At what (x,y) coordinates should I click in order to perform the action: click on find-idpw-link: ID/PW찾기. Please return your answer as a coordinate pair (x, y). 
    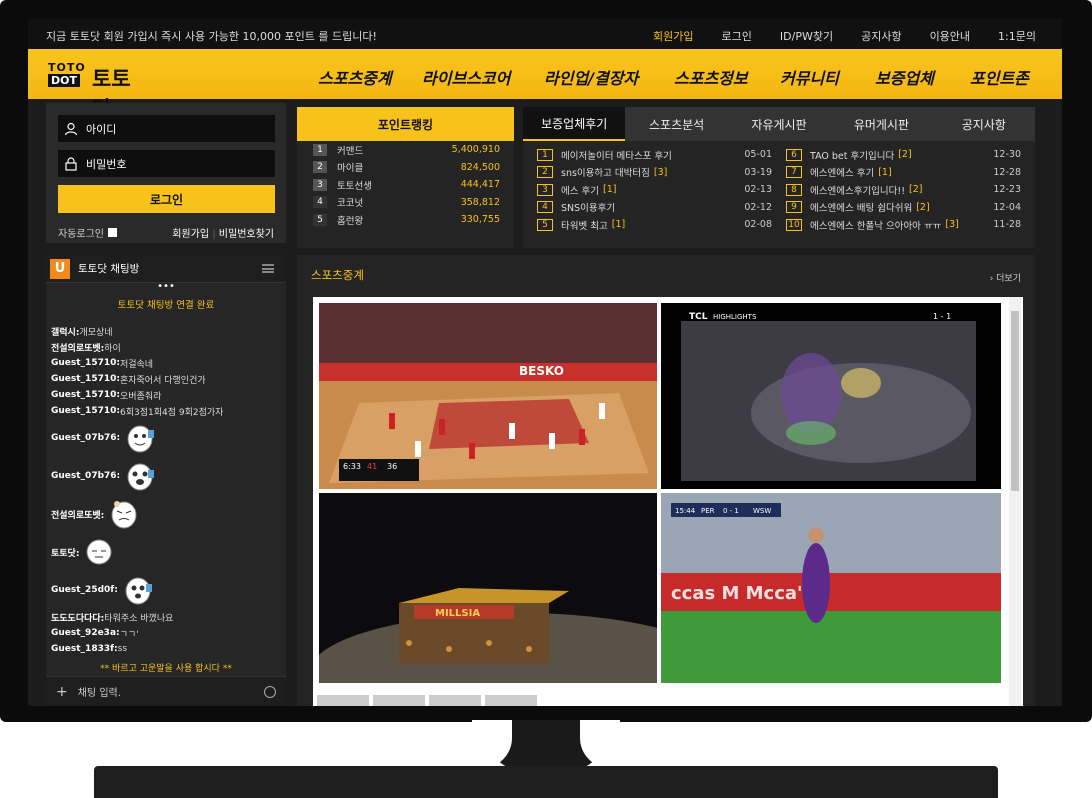
    Looking at the image, I should click on (806, 36).